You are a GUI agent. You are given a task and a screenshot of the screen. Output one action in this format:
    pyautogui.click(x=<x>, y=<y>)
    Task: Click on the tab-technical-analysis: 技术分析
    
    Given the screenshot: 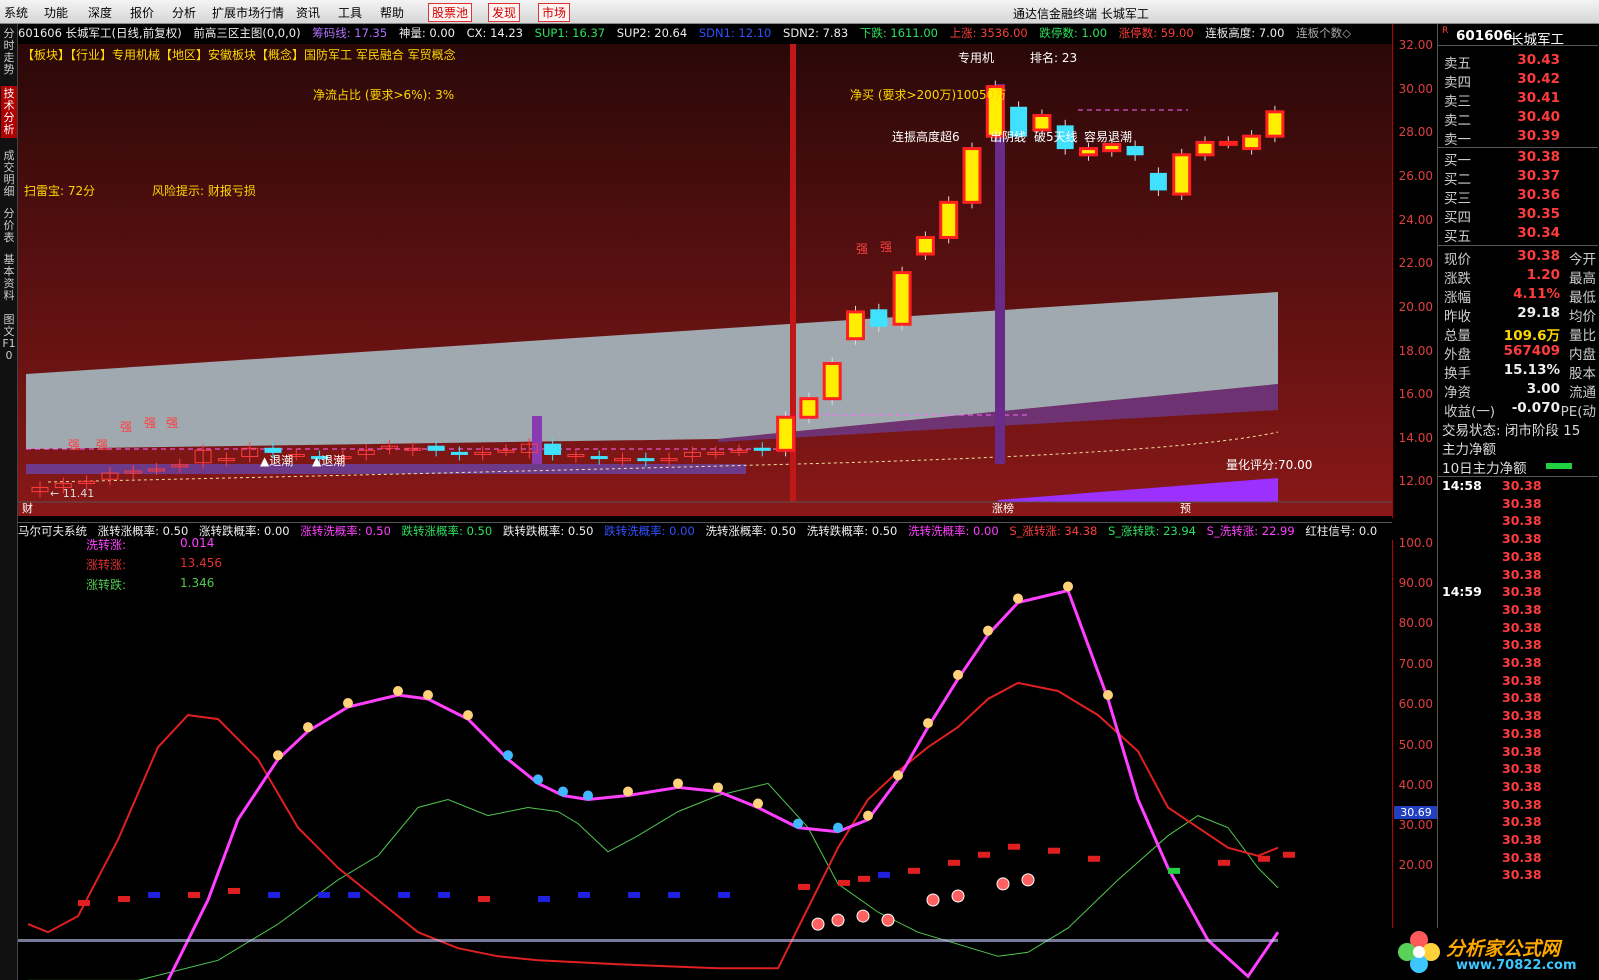 What is the action you would take?
    pyautogui.click(x=9, y=112)
    